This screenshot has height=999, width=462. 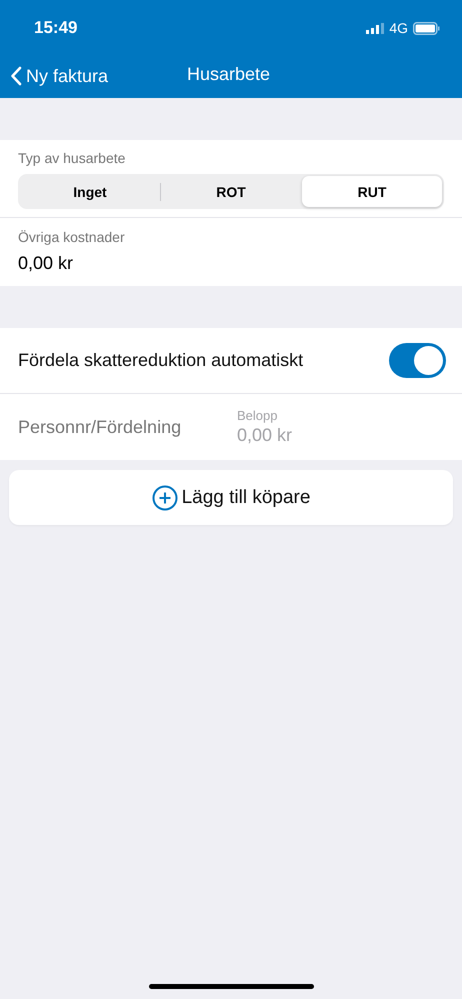 I want to click on add-buyer-button: Lägg till köpare, so click(x=231, y=497).